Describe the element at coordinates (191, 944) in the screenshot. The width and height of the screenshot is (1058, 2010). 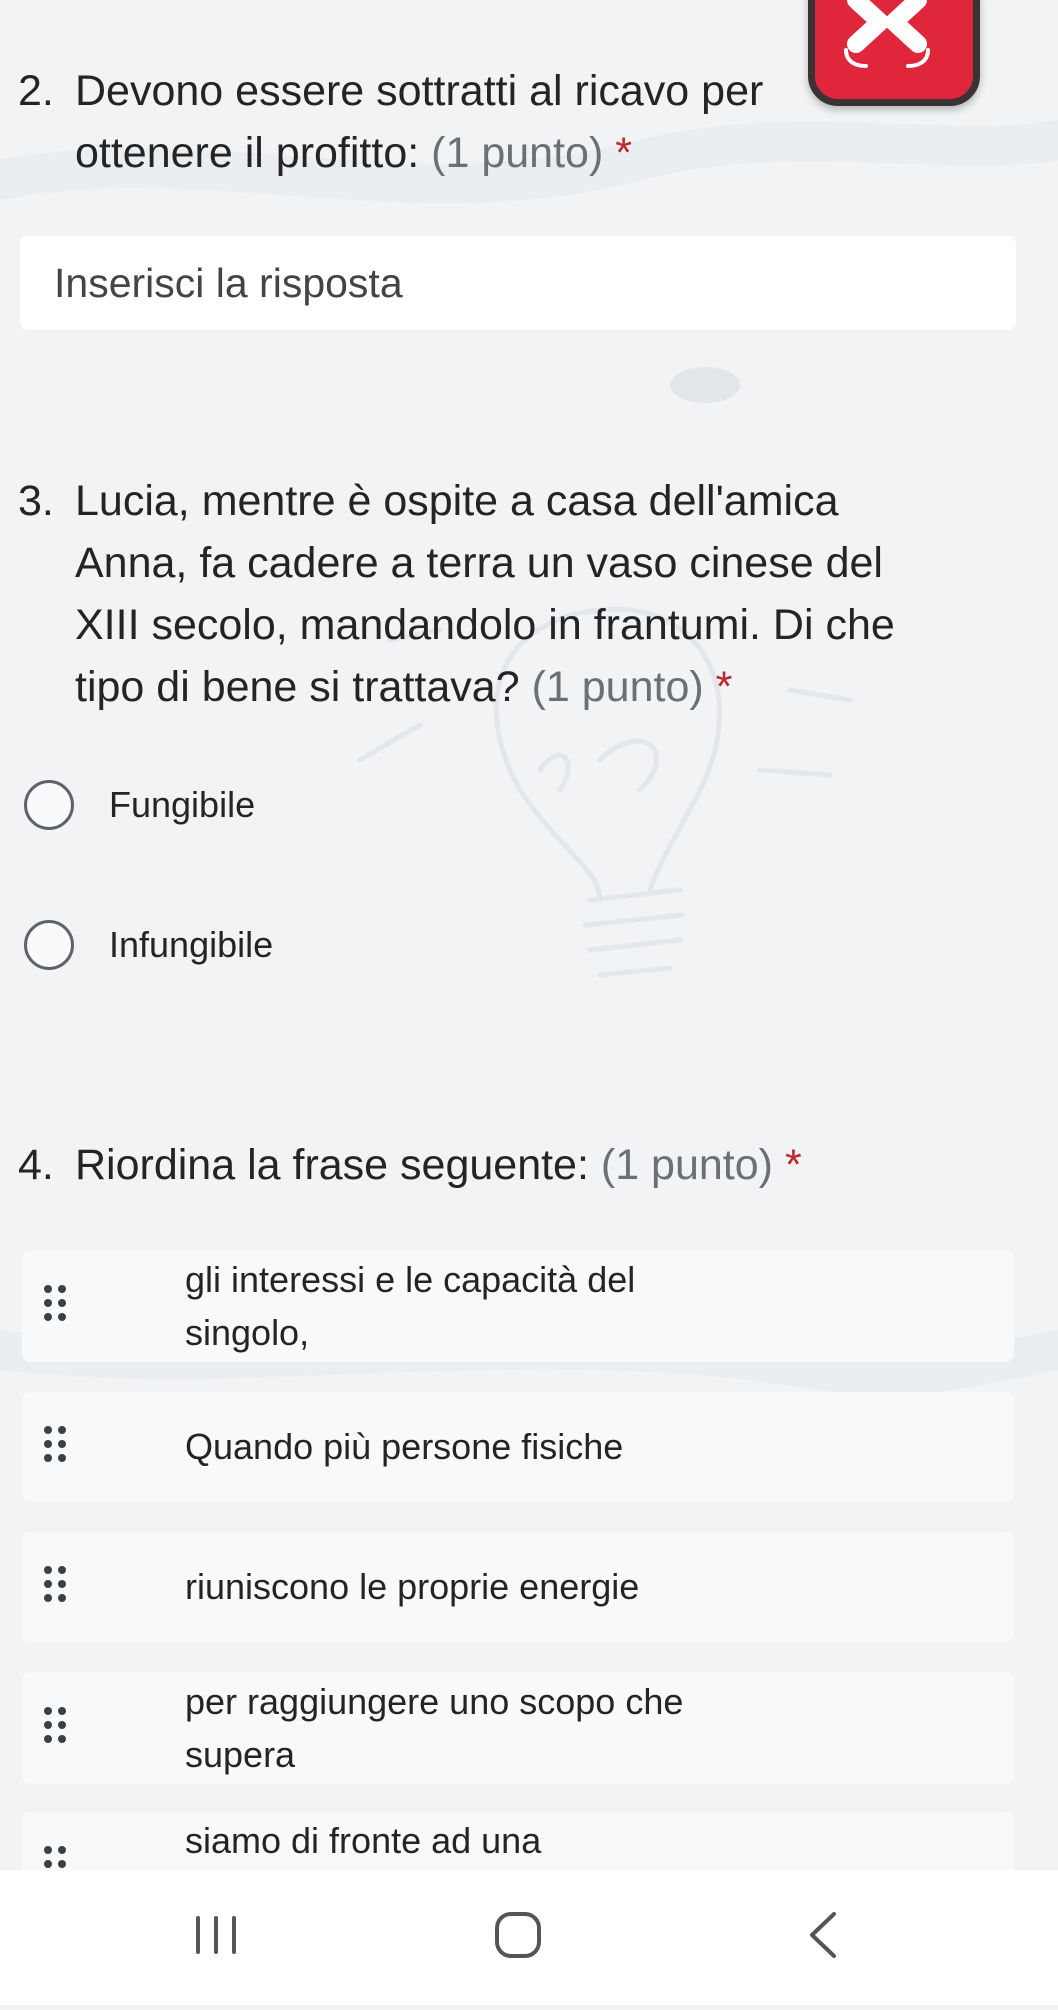
I see `radio-option-label: Infungibile` at that location.